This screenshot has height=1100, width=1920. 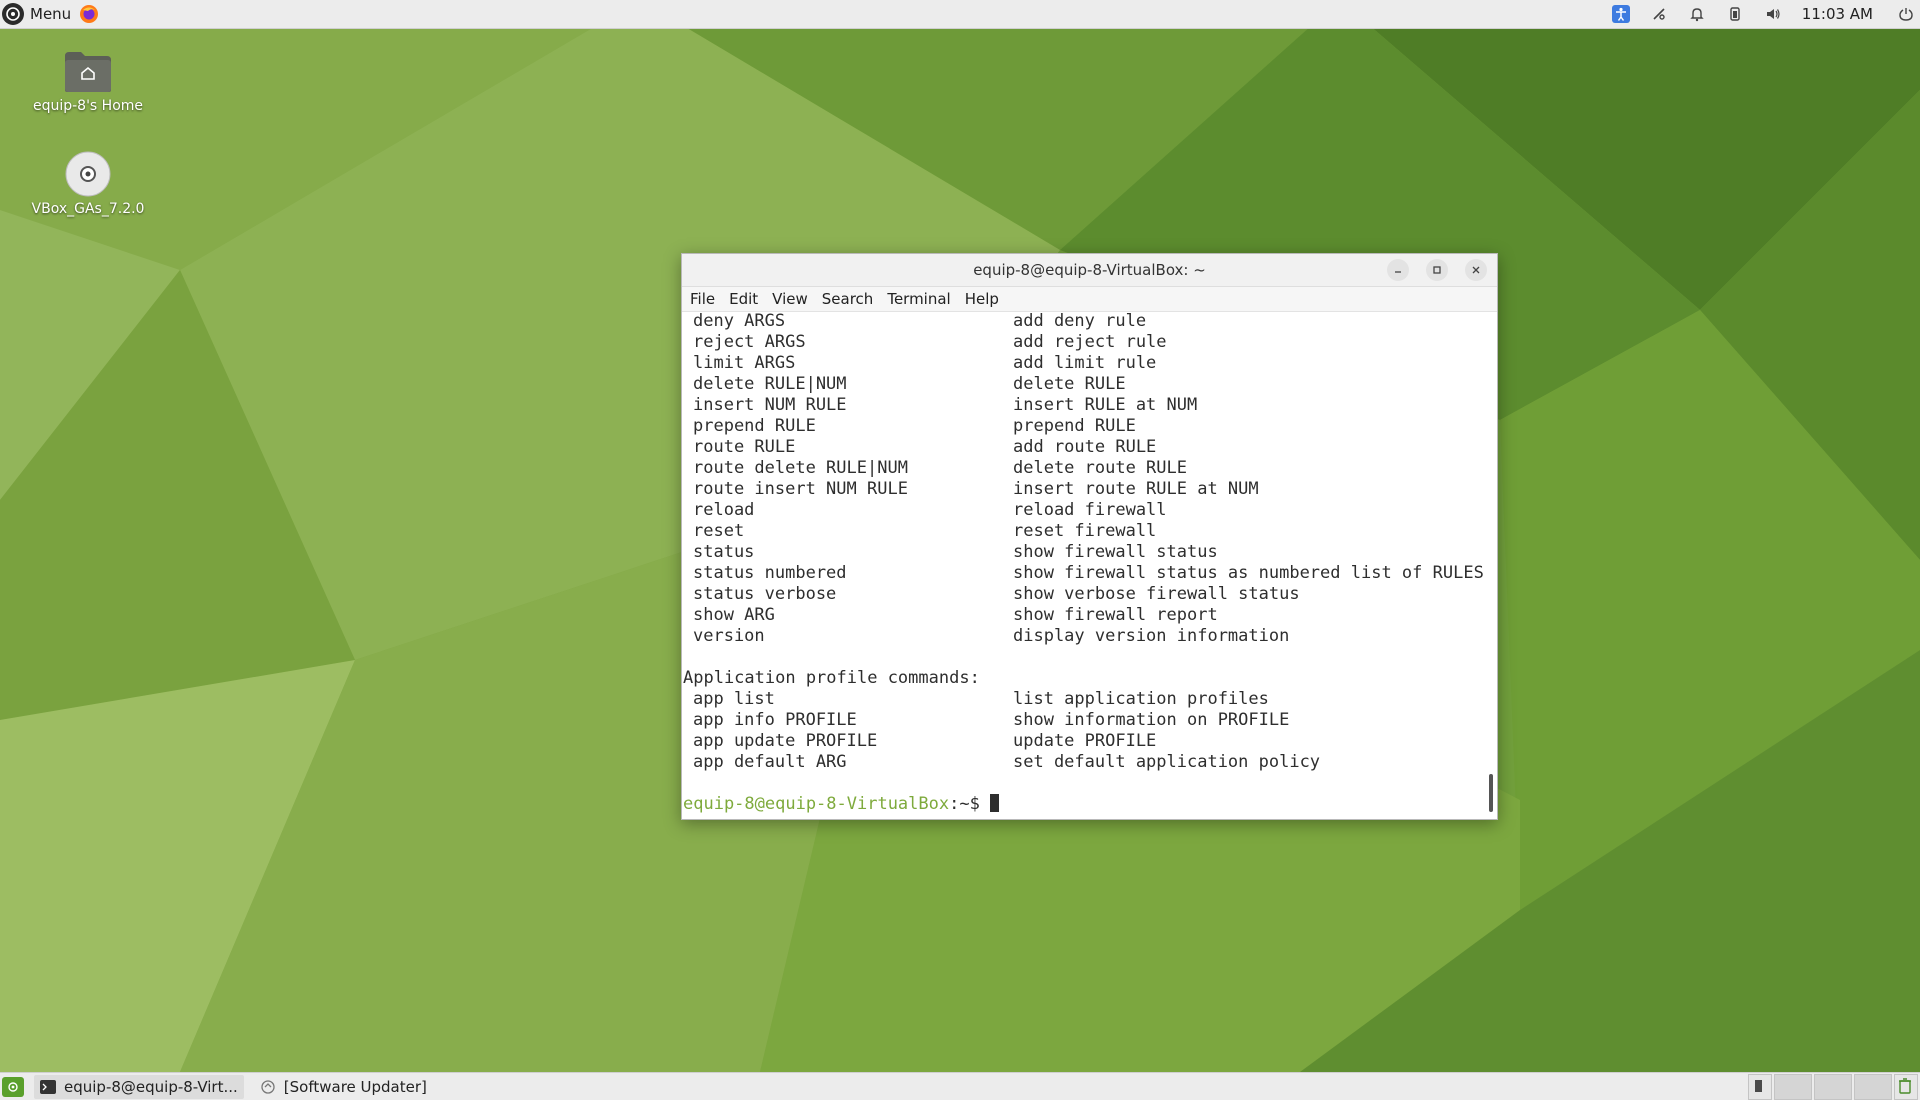 I want to click on section-header: Application profile commands:, so click(x=831, y=678).